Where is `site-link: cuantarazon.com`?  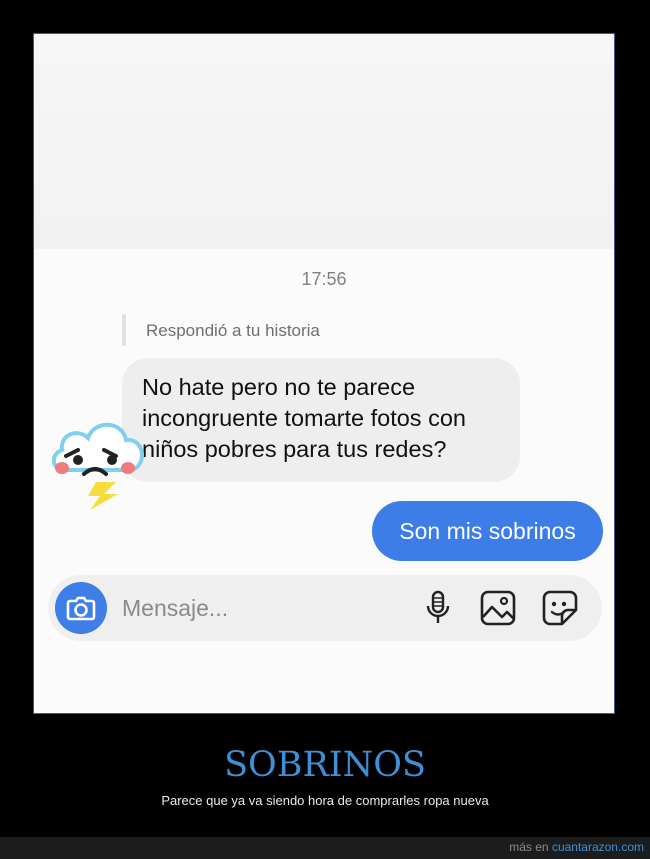 site-link: cuantarazon.com is located at coordinates (598, 847).